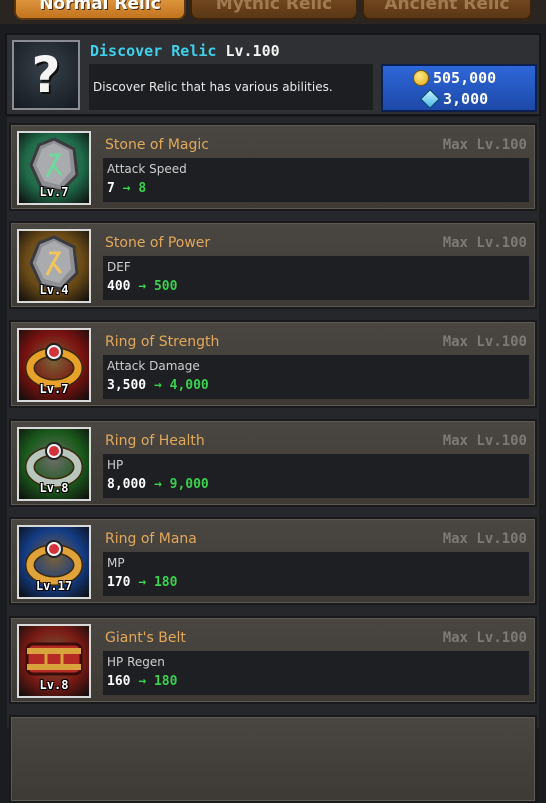 The image size is (546, 803). Describe the element at coordinates (316, 377) in the screenshot. I see `relic-stat-box: Attack Damage 3,500 → 4,000` at that location.